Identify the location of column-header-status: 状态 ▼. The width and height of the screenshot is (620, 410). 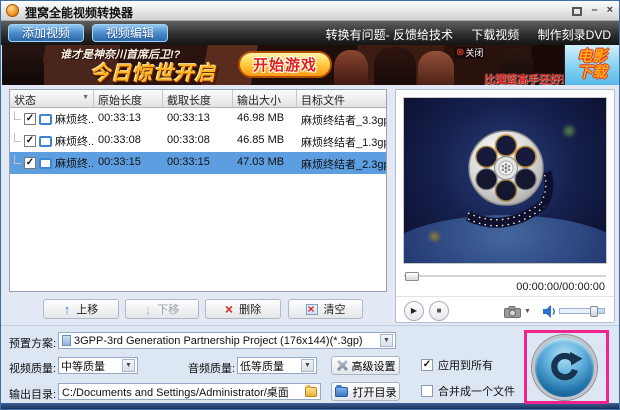
(52, 98).